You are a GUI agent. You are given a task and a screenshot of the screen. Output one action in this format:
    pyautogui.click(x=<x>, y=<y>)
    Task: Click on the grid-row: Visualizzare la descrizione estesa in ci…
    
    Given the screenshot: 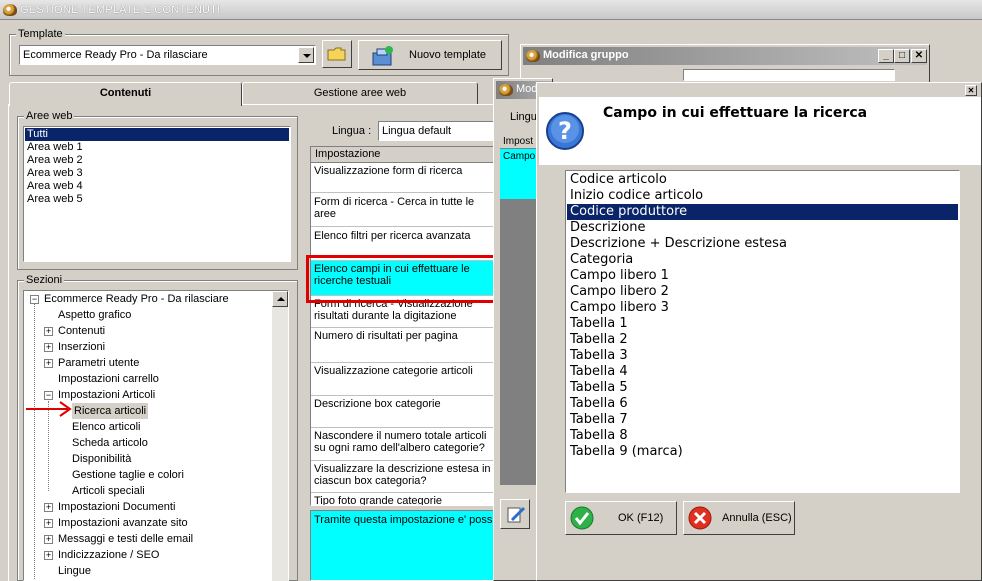 What is the action you would take?
    pyautogui.click(x=404, y=477)
    